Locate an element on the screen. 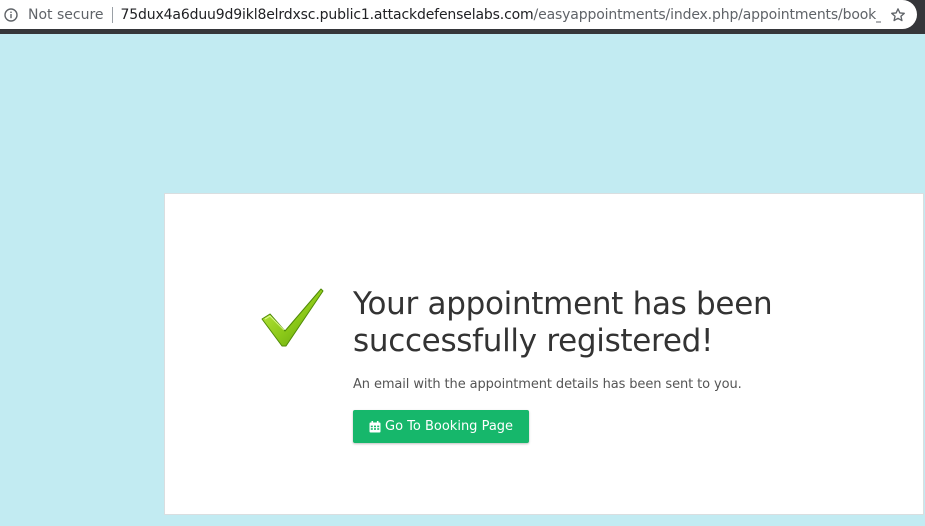 Image resolution: width=925 pixels, height=526 pixels. star-icon is located at coordinates (898, 15).